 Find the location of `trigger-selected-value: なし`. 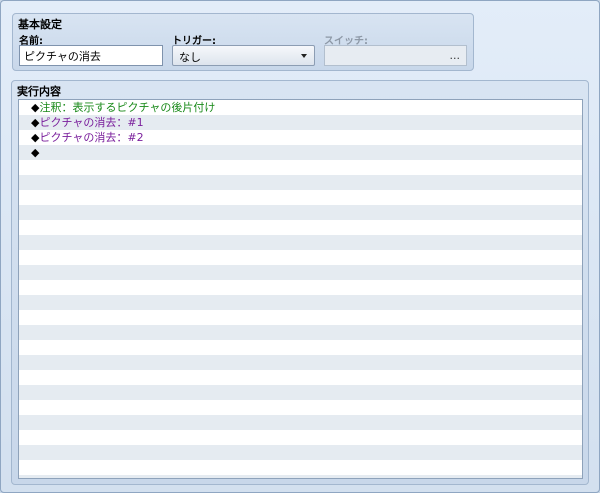

trigger-selected-value: なし is located at coordinates (190, 57).